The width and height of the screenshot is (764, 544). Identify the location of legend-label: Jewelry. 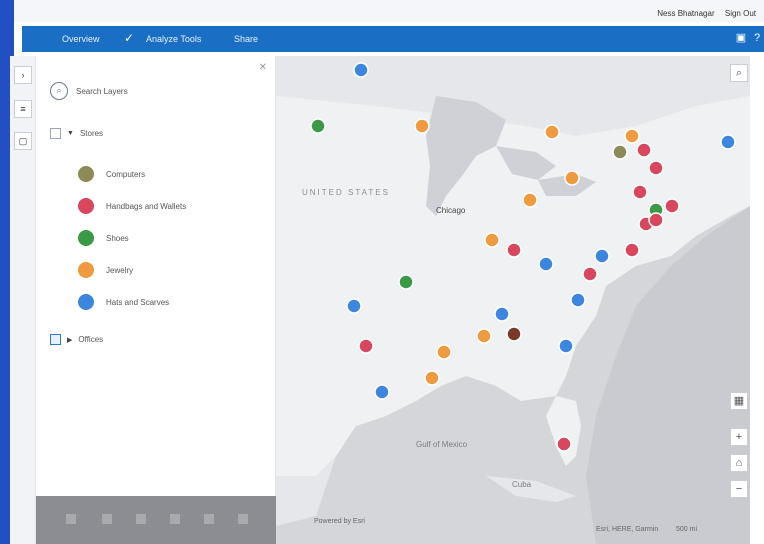
(120, 270).